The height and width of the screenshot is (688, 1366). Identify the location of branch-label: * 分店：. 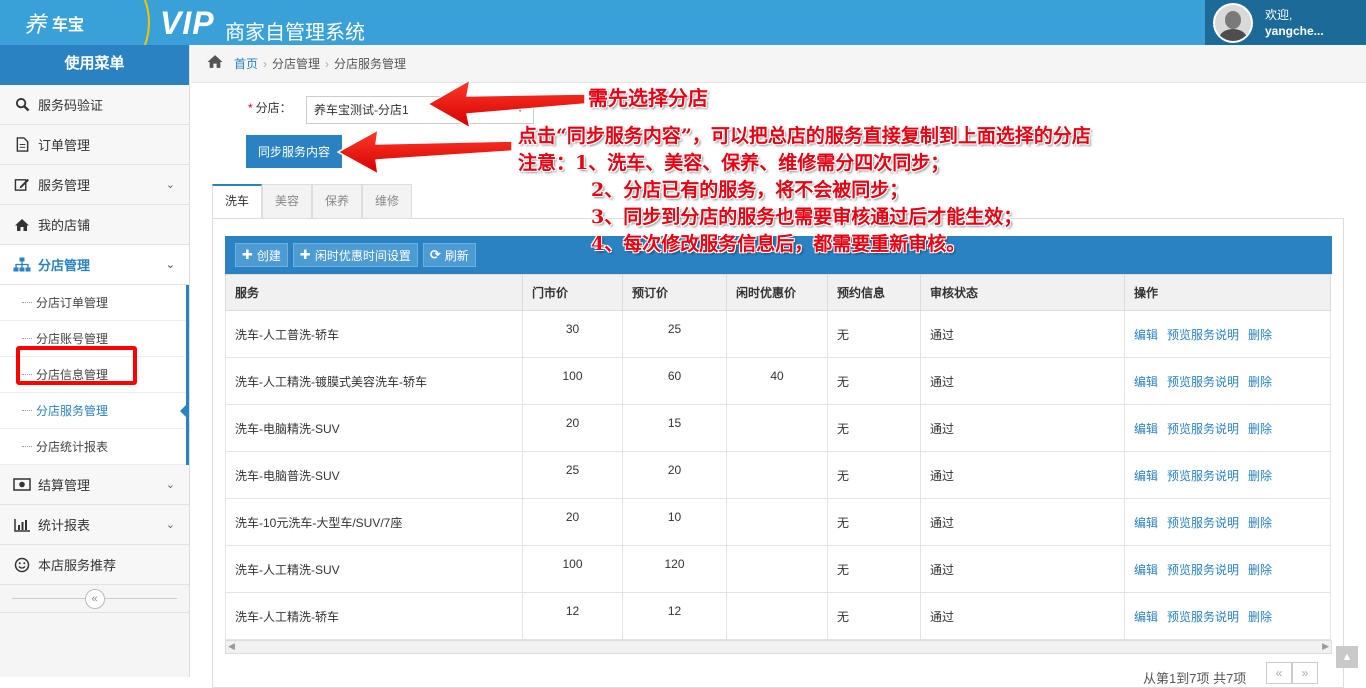
(270, 107).